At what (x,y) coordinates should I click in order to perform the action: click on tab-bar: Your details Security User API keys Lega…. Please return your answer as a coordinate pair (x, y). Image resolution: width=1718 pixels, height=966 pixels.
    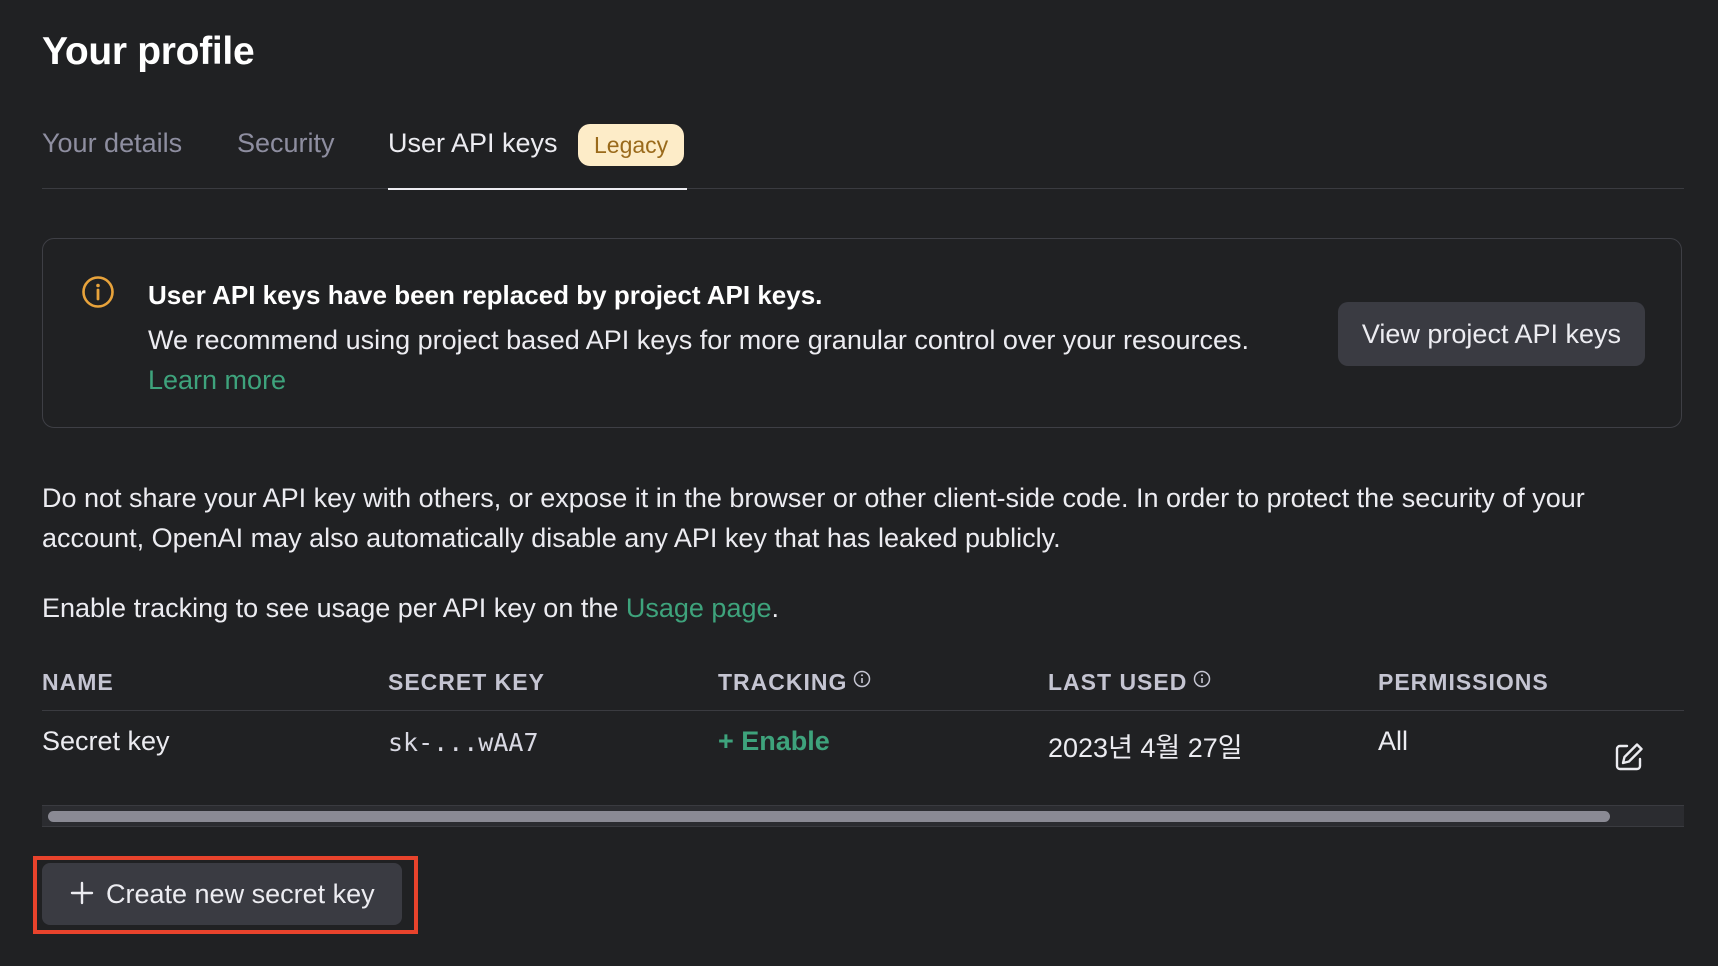
    Looking at the image, I should click on (863, 156).